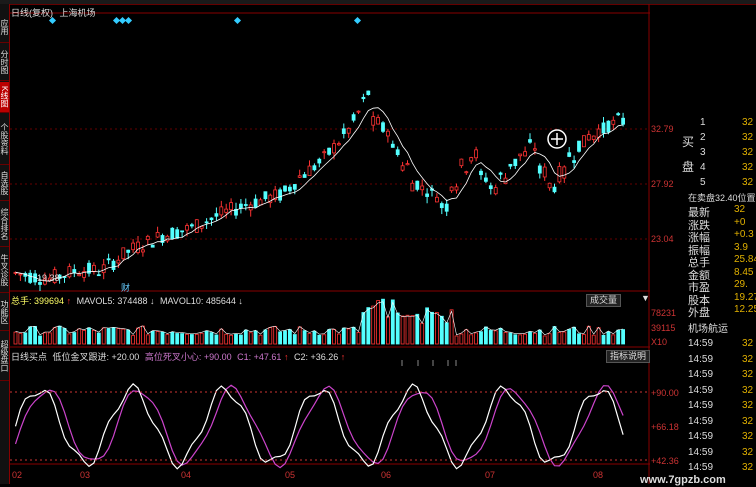  What do you see at coordinates (4, 312) in the screenshot?
I see `sidebar-tab: 功能区` at bounding box center [4, 312].